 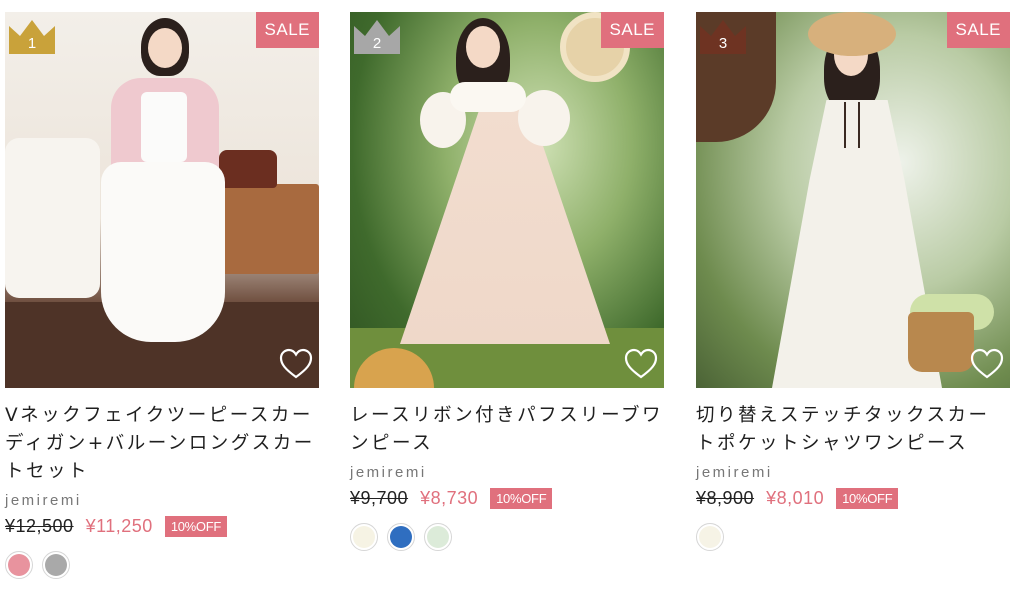 What do you see at coordinates (164, 127) in the screenshot?
I see `photo-top` at bounding box center [164, 127].